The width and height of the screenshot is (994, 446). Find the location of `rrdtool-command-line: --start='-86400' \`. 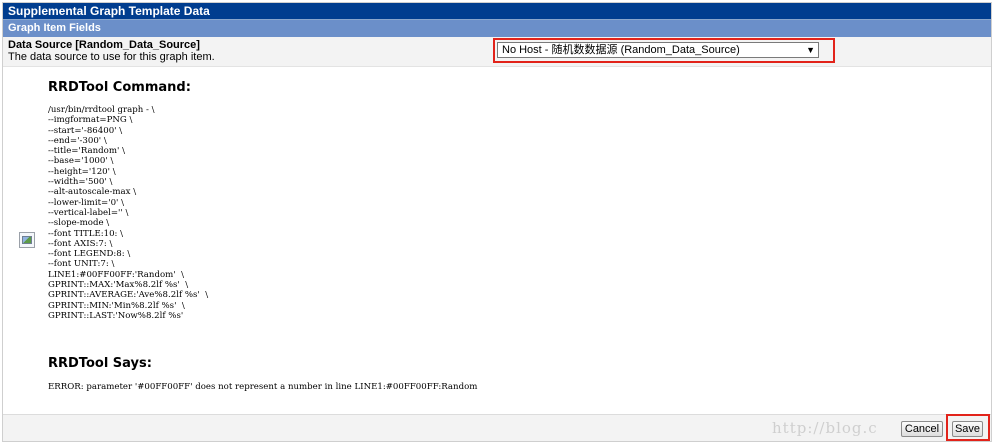

rrdtool-command-line: --start='-86400' \ is located at coordinates (85, 130).